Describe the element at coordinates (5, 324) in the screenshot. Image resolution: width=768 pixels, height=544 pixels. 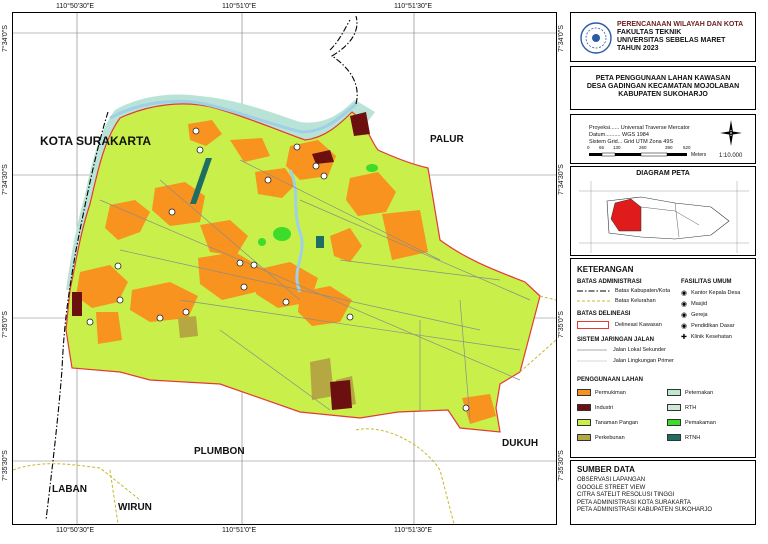
I see `coord-left-3: 7°35'0"S` at that location.